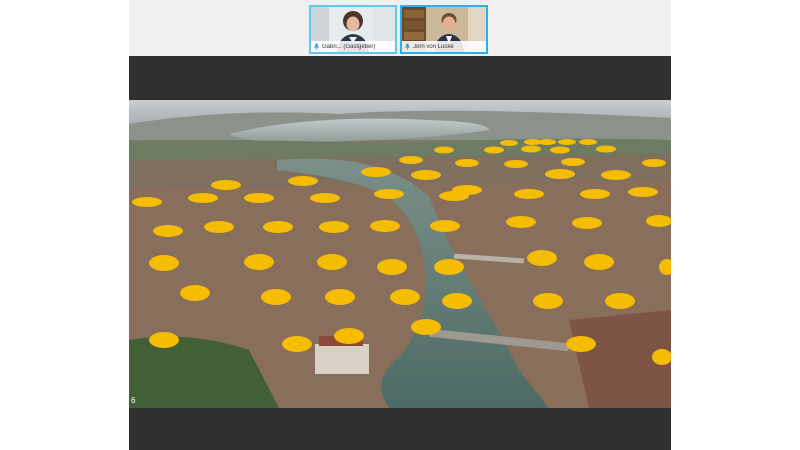 The width and height of the screenshot is (800, 450). What do you see at coordinates (433, 46) in the screenshot?
I see `participant-name: Jörn von Lucke` at bounding box center [433, 46].